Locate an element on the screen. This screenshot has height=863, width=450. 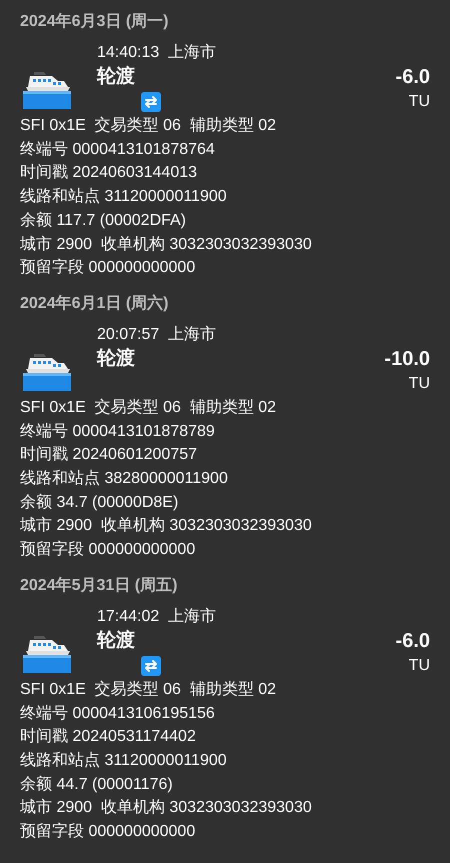
date-header: 2024年6月3日 (周一) is located at coordinates (95, 22).